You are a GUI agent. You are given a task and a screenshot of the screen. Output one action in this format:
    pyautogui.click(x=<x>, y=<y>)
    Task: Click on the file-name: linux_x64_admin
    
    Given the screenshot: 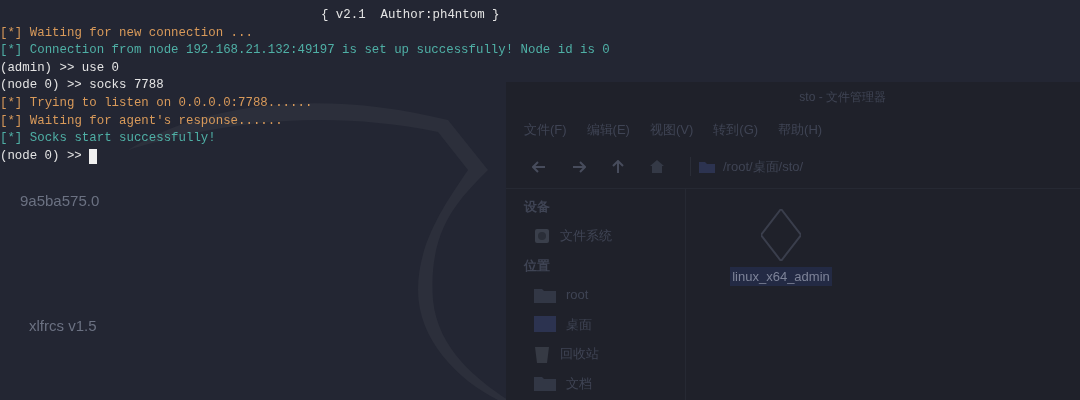 What is the action you would take?
    pyautogui.click(x=781, y=276)
    